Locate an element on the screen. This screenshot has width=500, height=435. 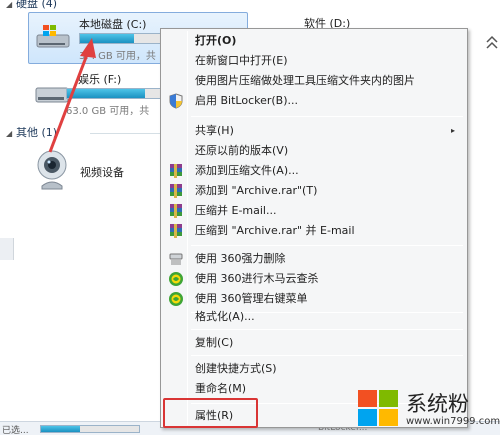
video-device-label: 视频设备 is located at coordinates (102, 172).